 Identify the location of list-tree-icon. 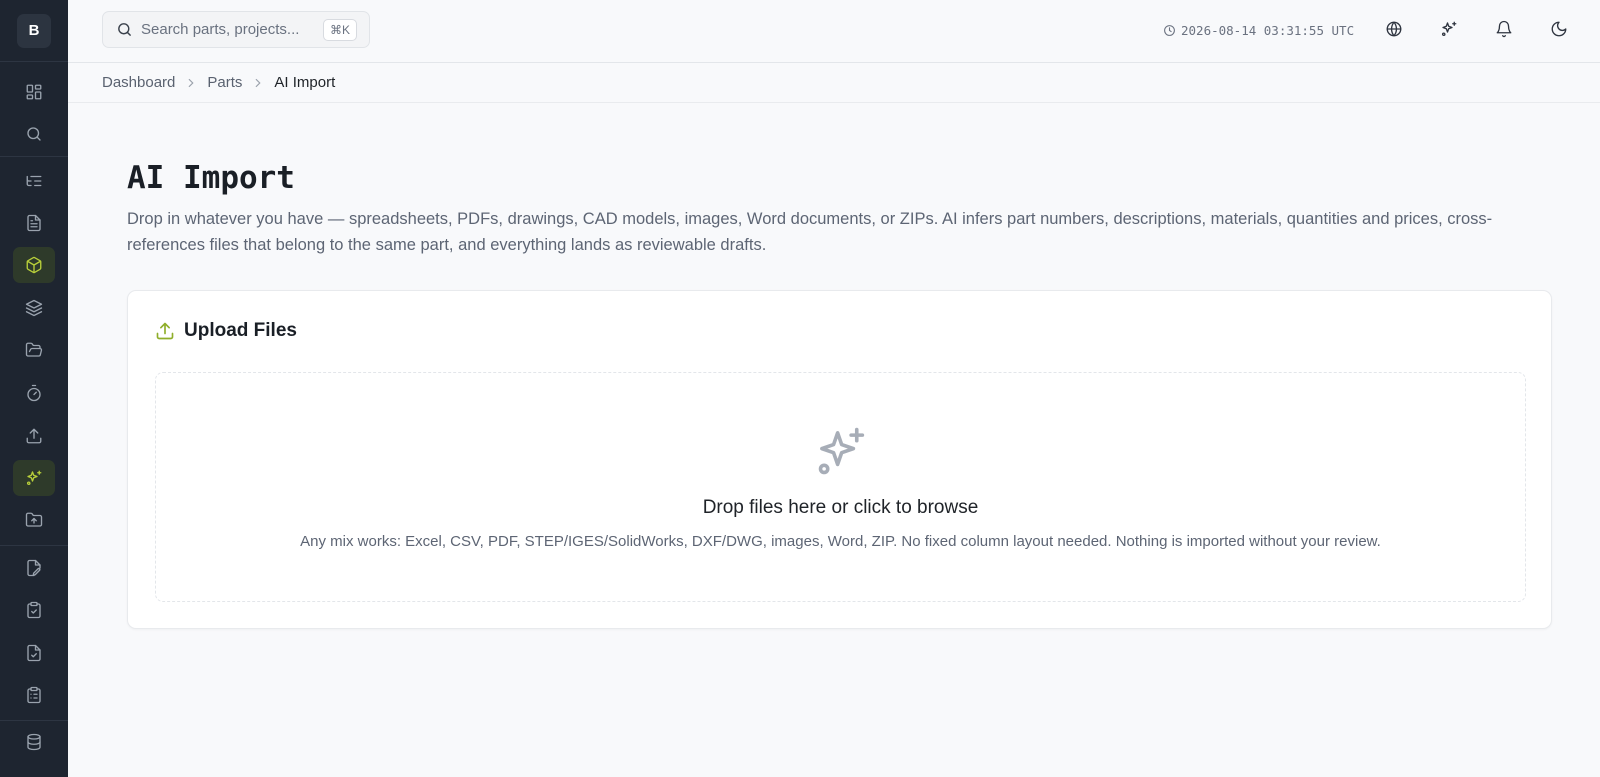
(34, 181).